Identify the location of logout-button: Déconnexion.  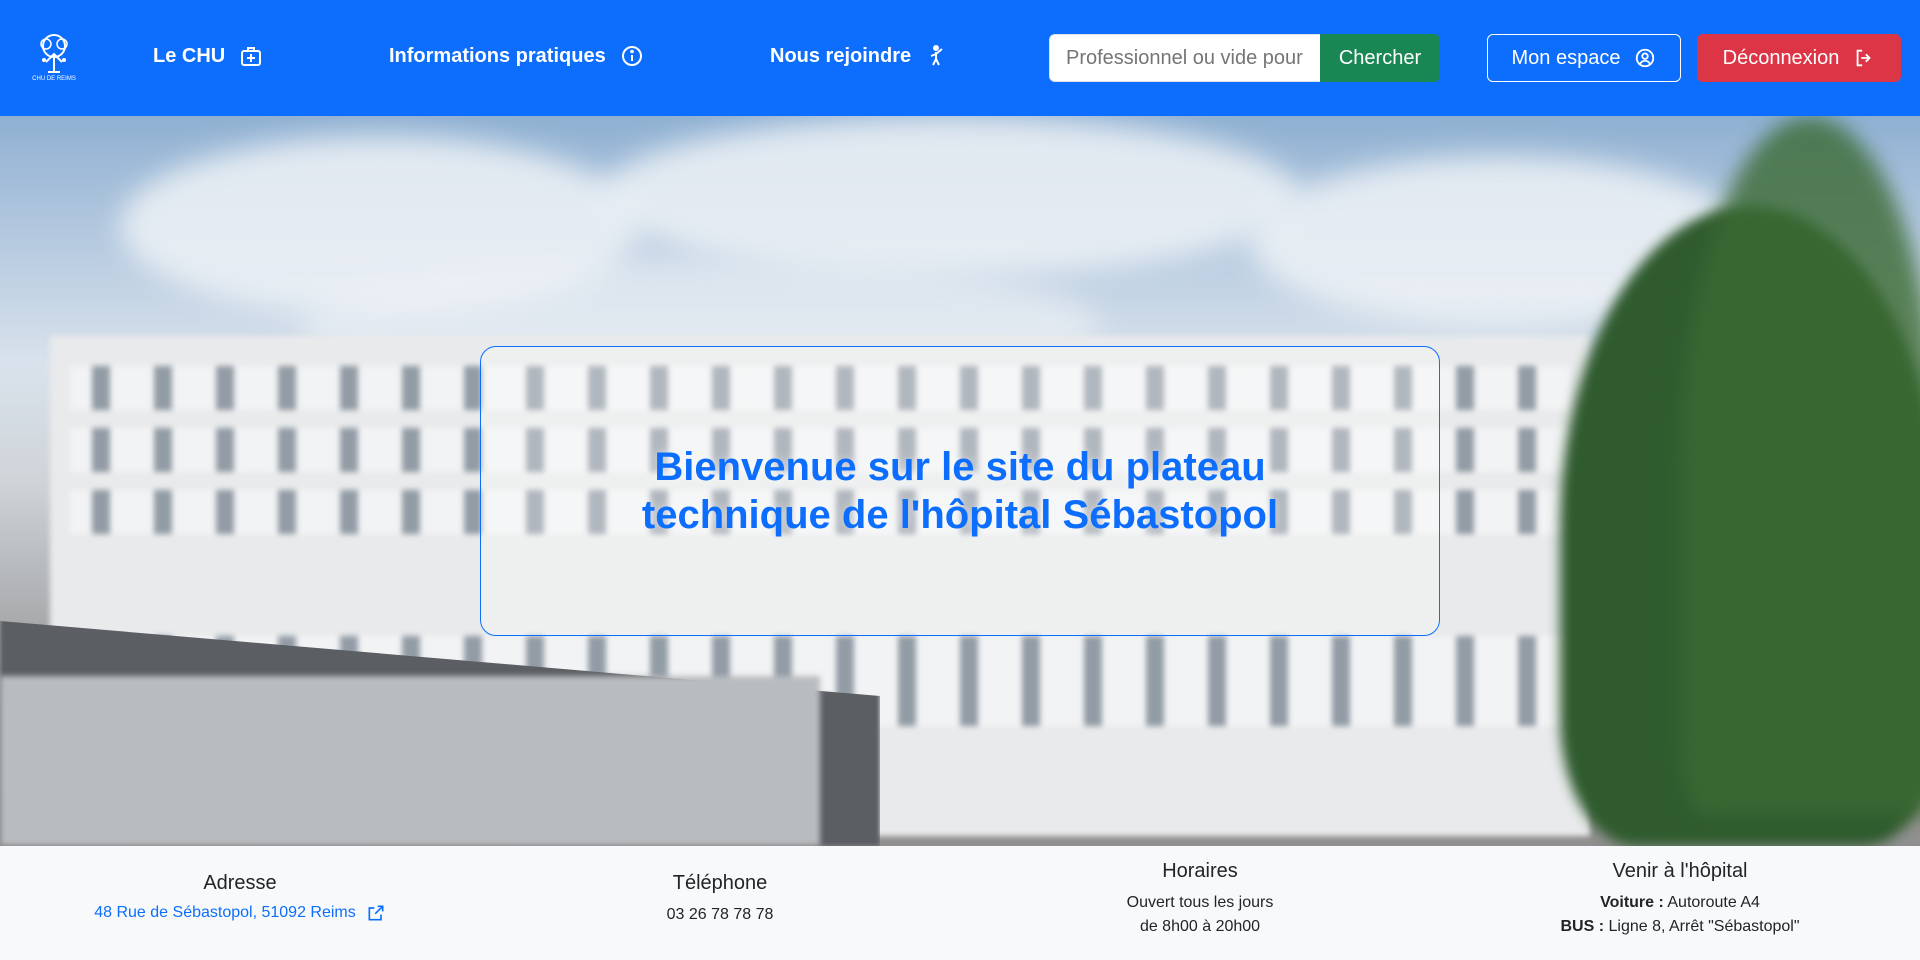
(1799, 58).